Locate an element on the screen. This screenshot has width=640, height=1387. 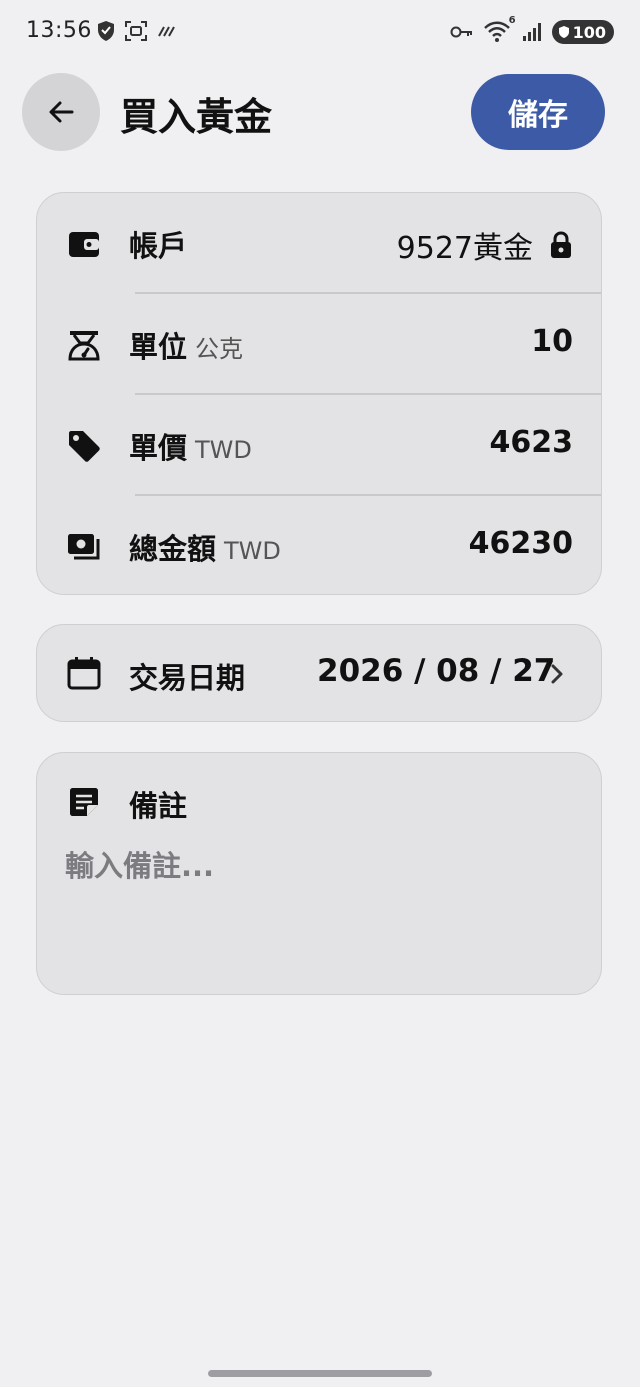
battery-shield-icon is located at coordinates (563, 32).